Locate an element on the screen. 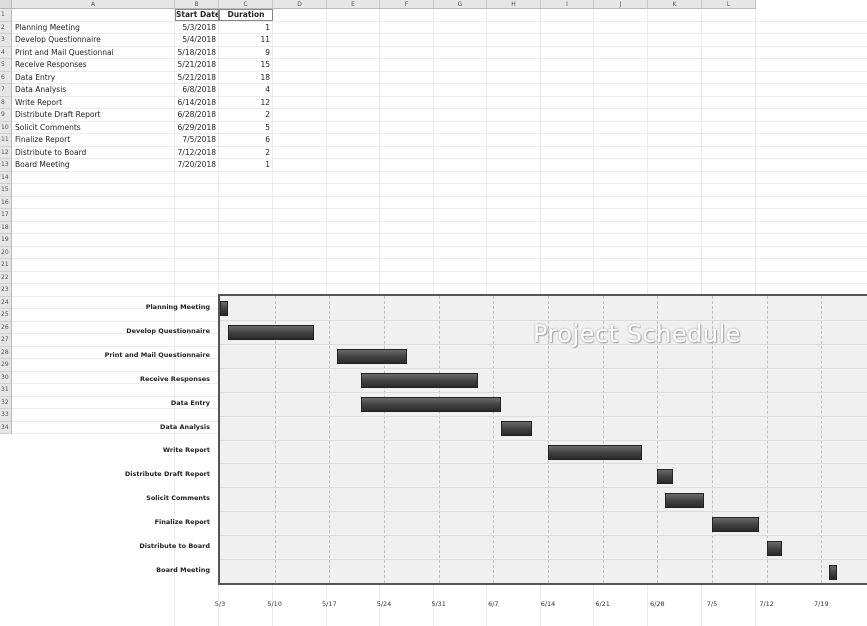  task-name-cell: Receive Responses is located at coordinates (94, 65).